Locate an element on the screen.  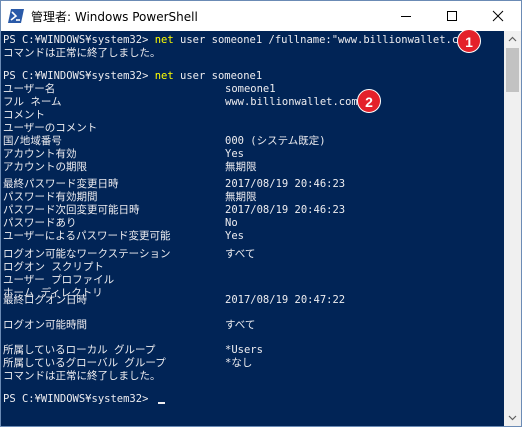
command-line-3: PS C:¥WINDOWS¥system32> is located at coordinates (84, 399).